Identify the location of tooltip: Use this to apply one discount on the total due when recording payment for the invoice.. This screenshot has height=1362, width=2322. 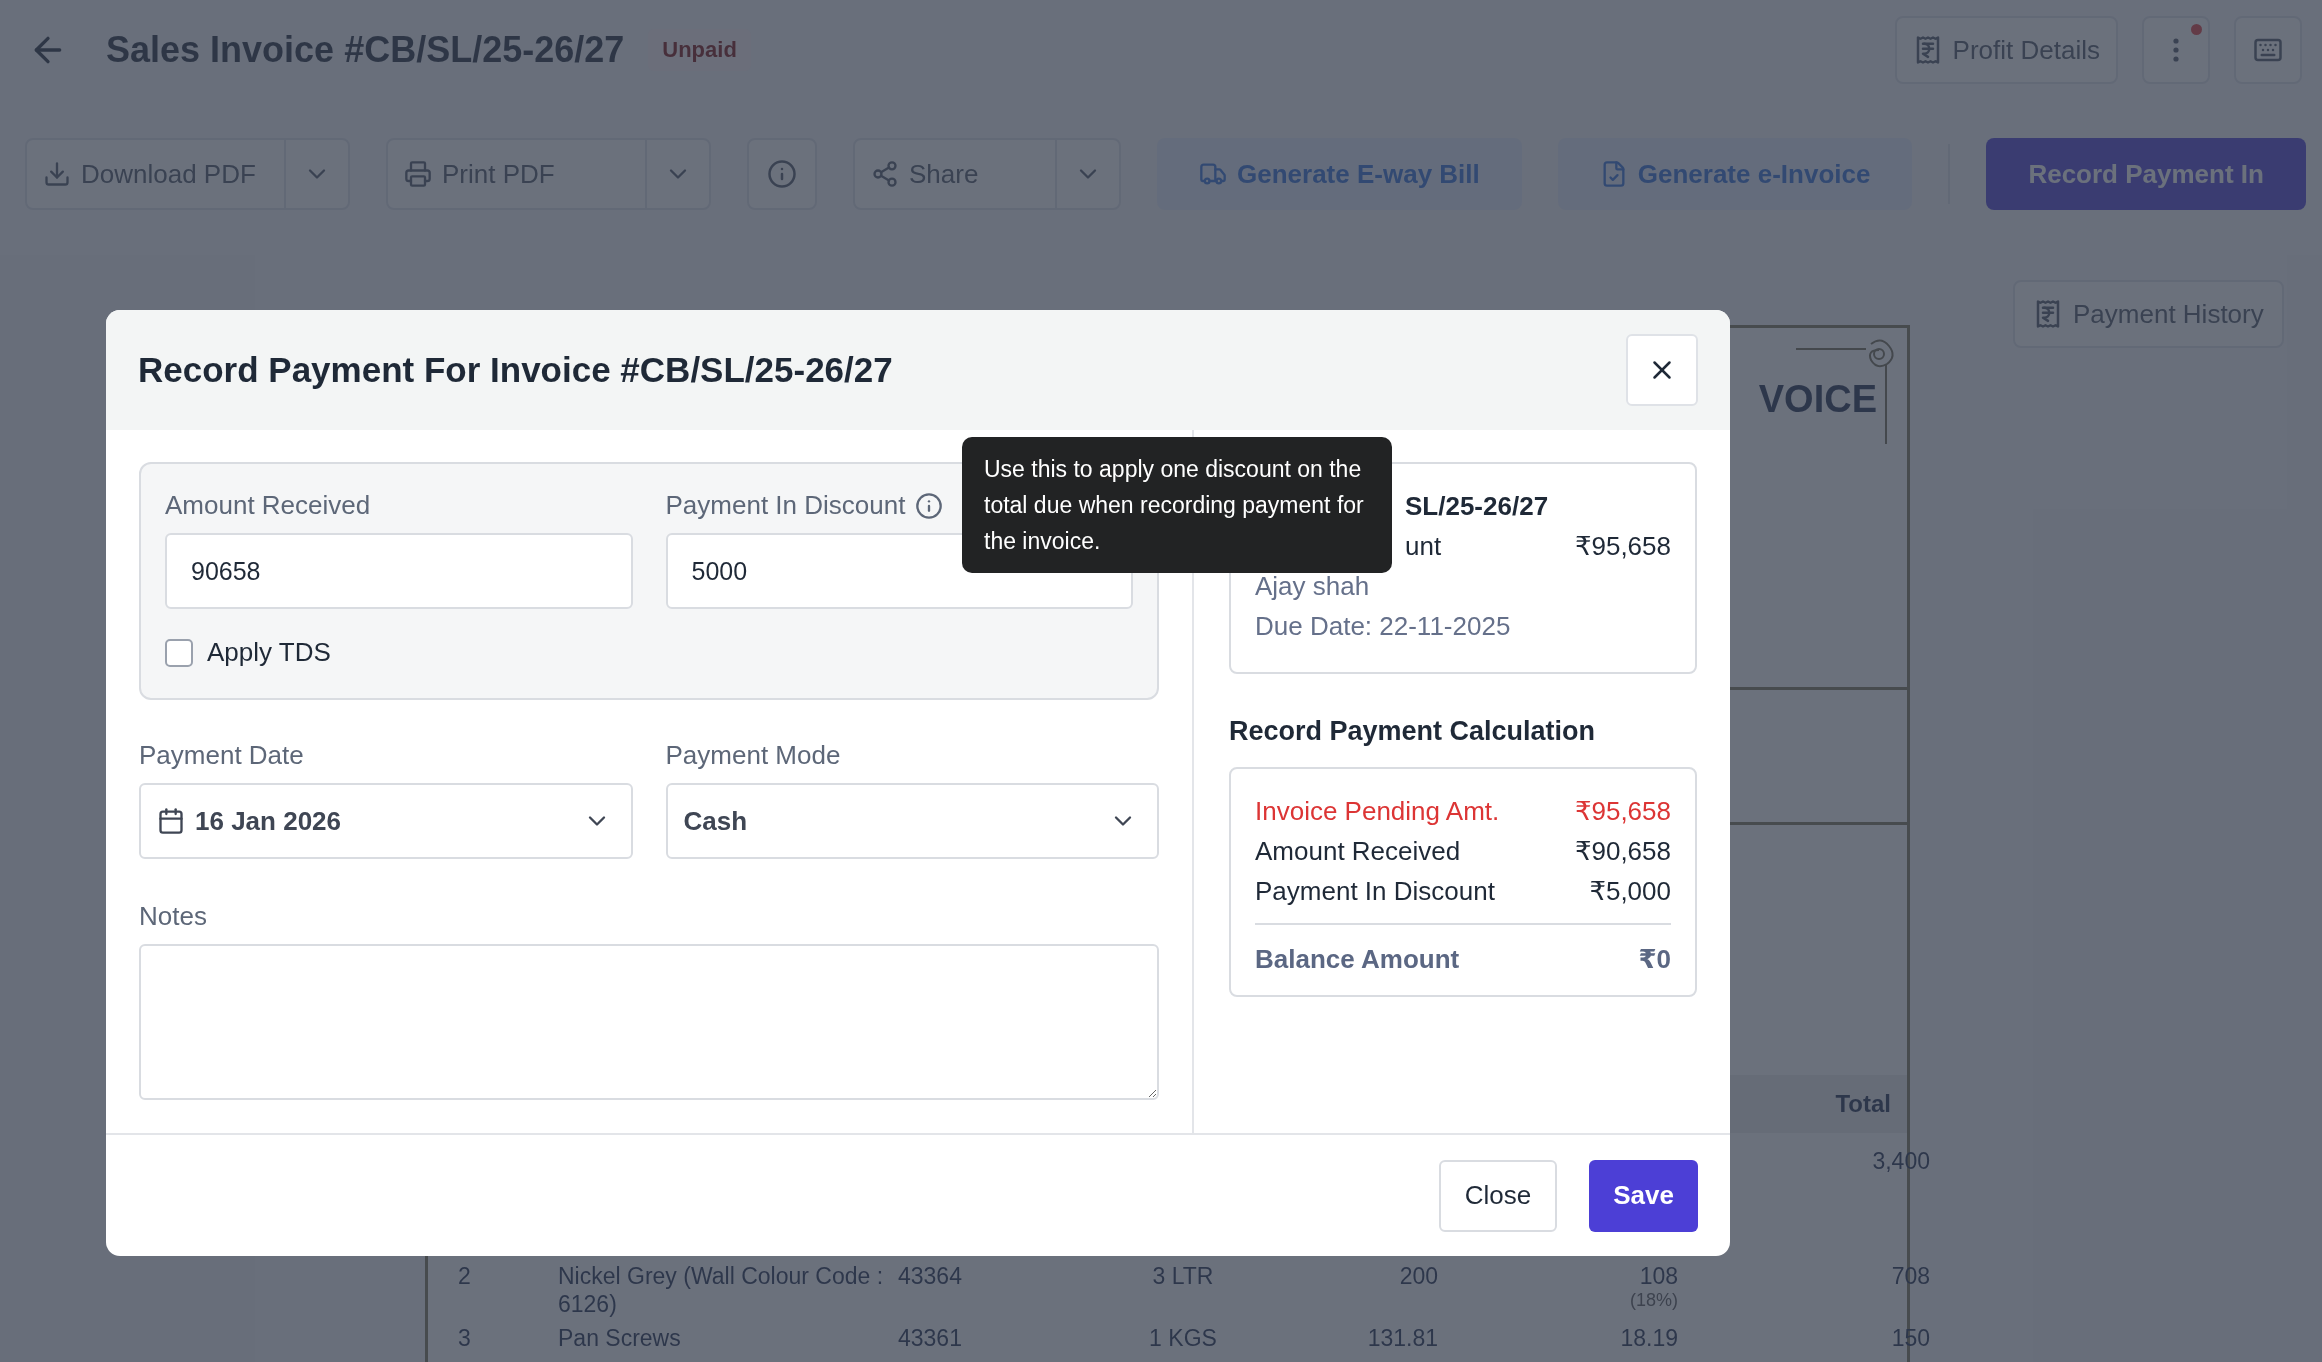
(1177, 505).